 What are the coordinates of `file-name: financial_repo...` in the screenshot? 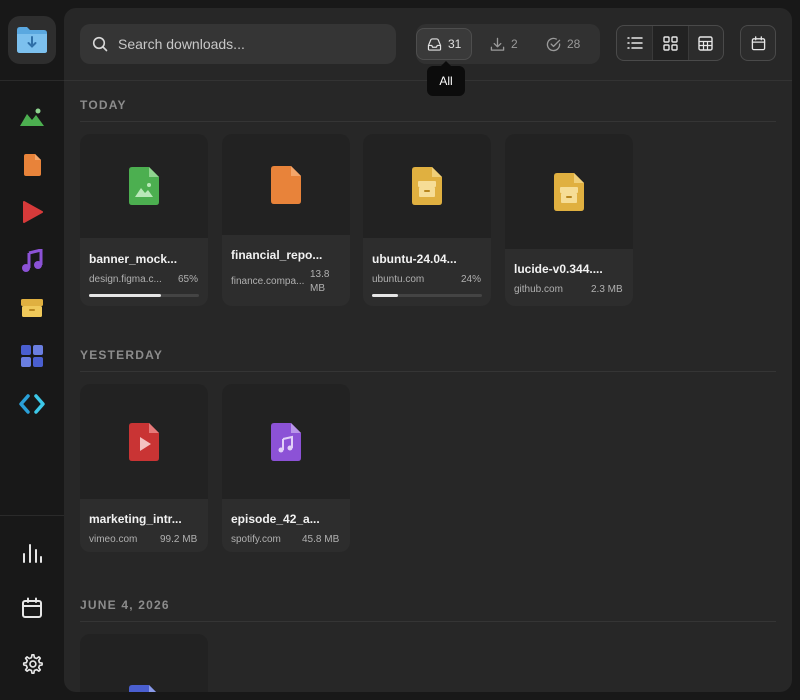 It's located at (277, 255).